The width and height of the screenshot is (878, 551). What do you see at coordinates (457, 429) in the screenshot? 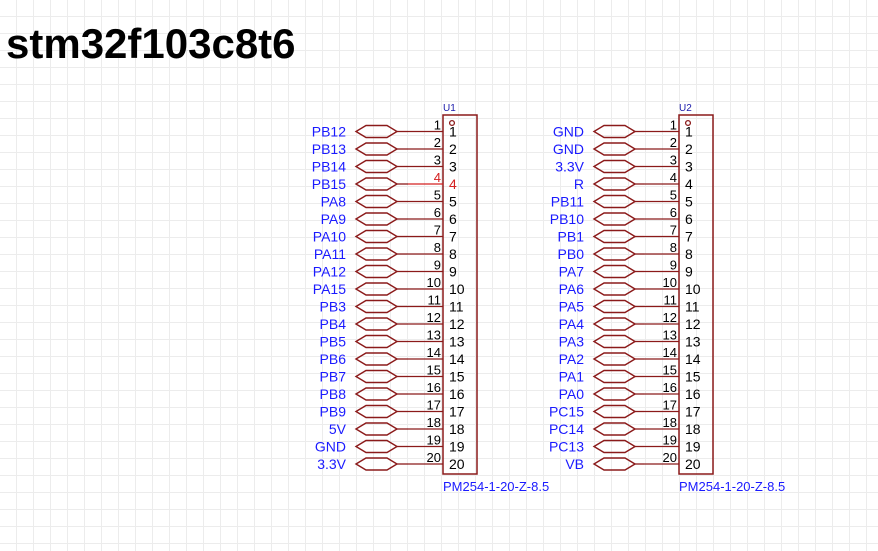
I see `pin-name: 18` at bounding box center [457, 429].